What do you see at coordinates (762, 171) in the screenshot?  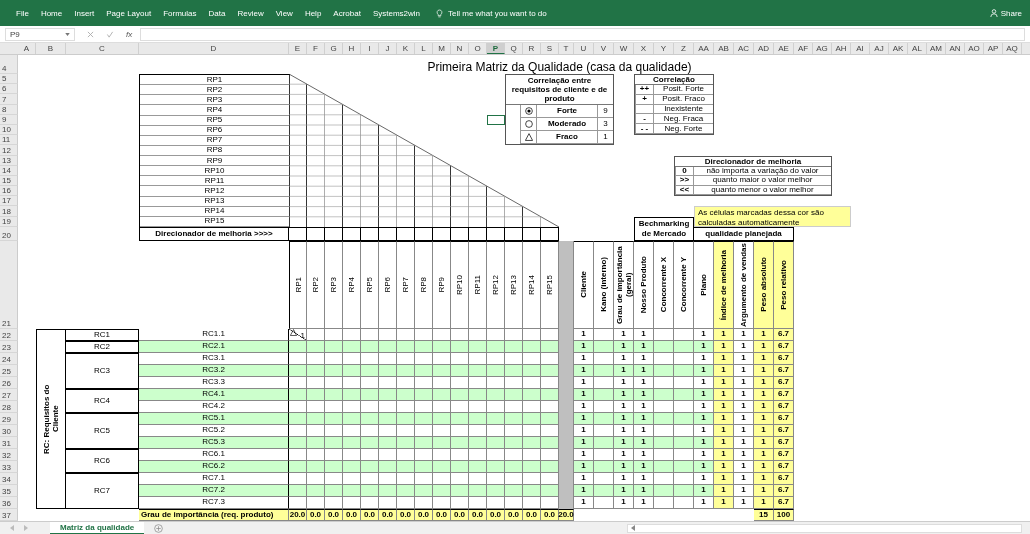 I see `legend-label: não importa a variação do valor` at bounding box center [762, 171].